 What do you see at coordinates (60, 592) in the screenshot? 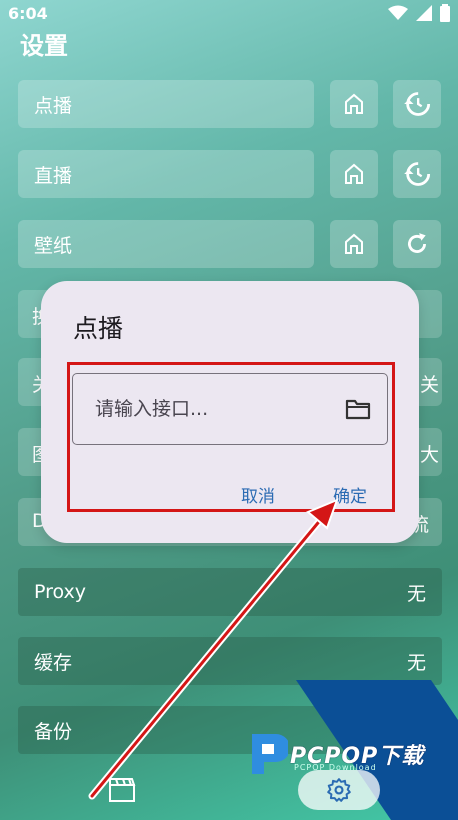
I see `proxy-label: Proxy` at bounding box center [60, 592].